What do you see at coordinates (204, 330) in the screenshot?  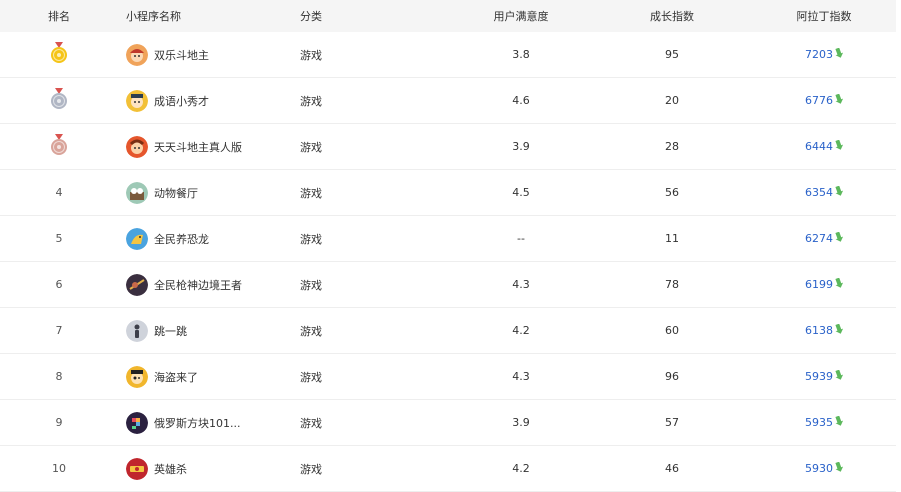 I see `name-cell: 跳一跳` at bounding box center [204, 330].